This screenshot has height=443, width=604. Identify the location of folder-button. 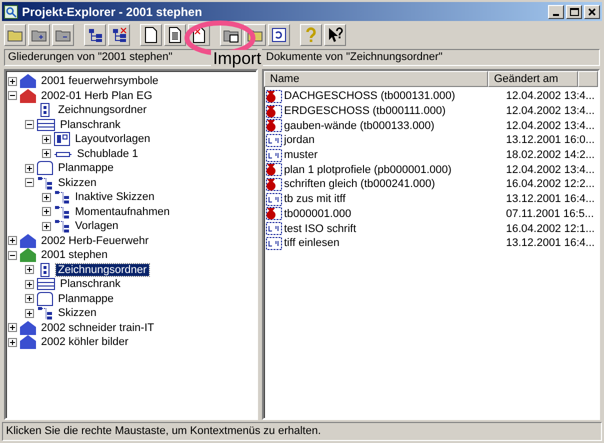
(15, 35).